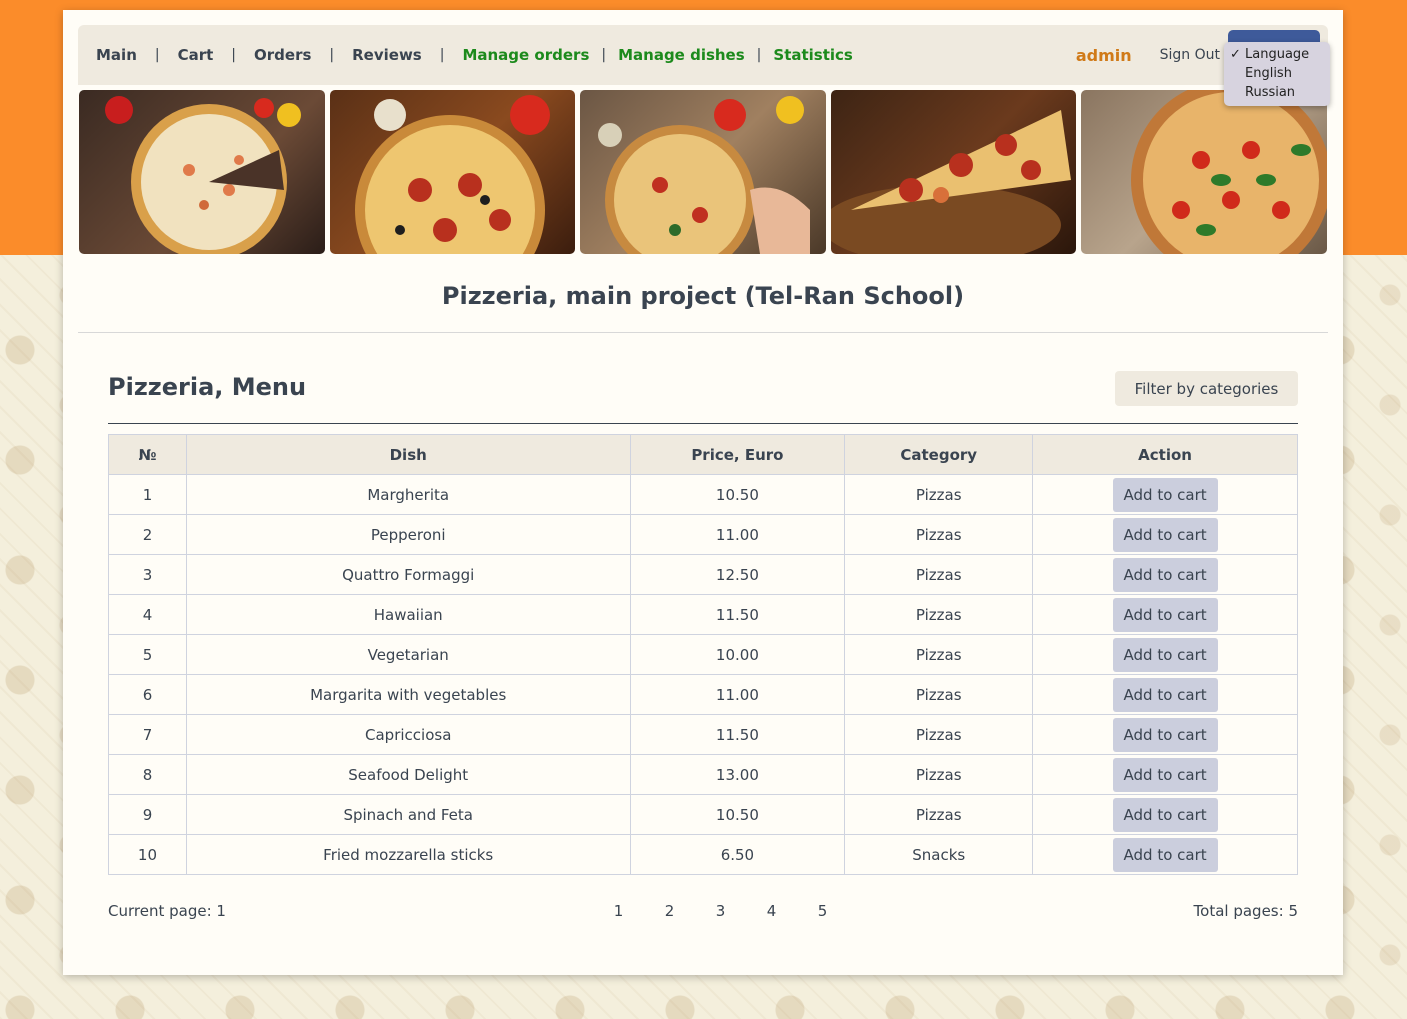 The image size is (1407, 1019). What do you see at coordinates (147, 574) in the screenshot?
I see `cell-number: 3` at bounding box center [147, 574].